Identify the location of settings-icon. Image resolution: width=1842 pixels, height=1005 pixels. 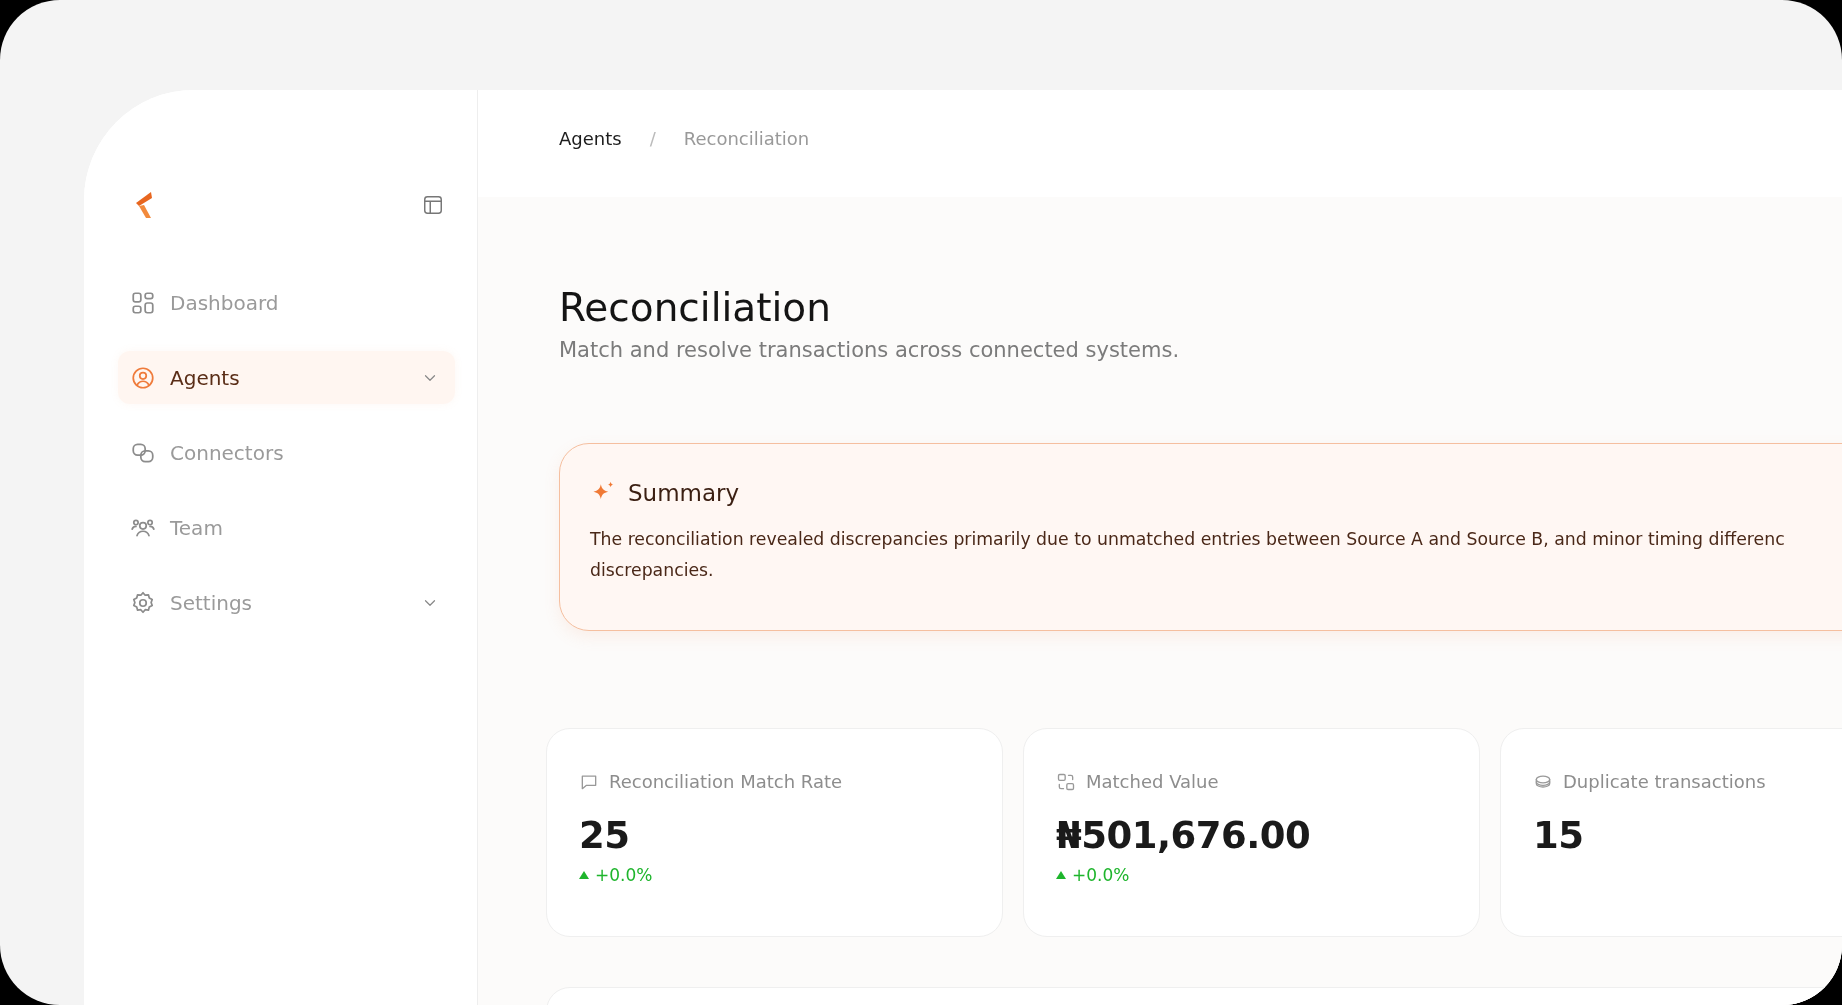
(143, 602).